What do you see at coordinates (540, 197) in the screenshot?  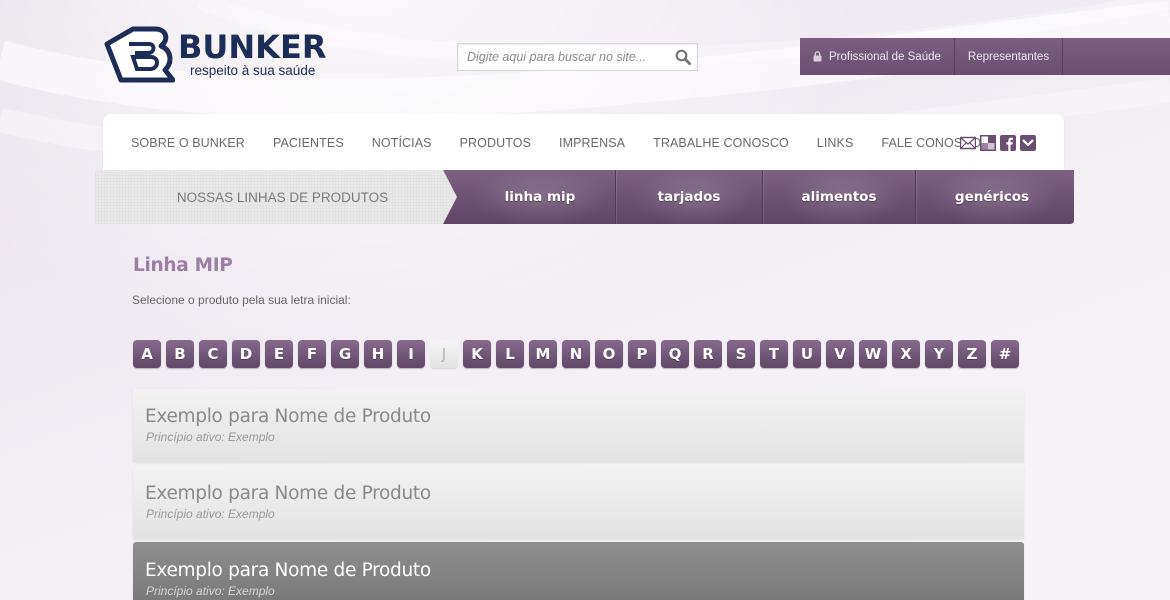 I see `tab-linha-mip: linha mip` at bounding box center [540, 197].